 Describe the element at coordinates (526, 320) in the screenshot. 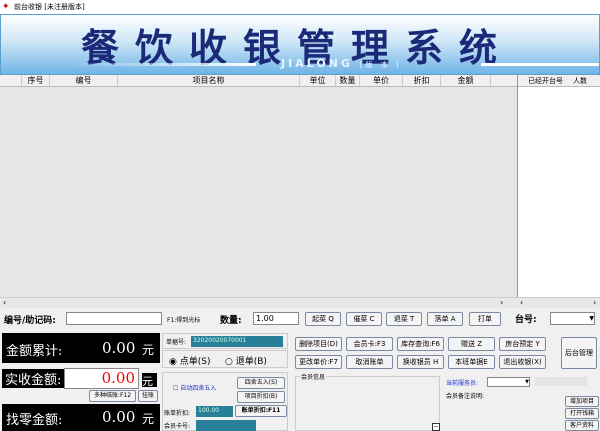

I see `table-label: 台号:` at that location.